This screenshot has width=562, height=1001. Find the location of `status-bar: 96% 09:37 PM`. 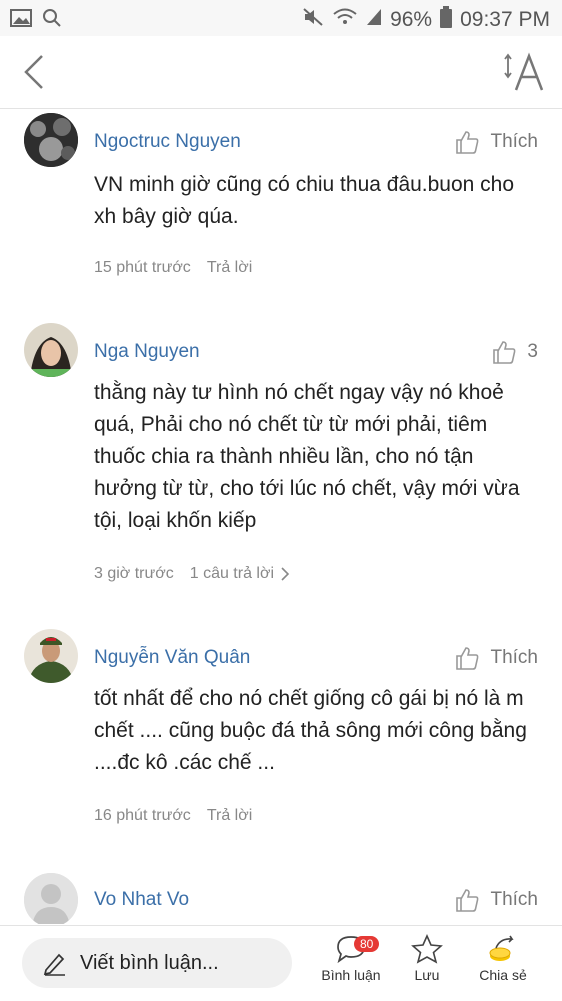

status-bar: 96% 09:37 PM is located at coordinates (281, 18).